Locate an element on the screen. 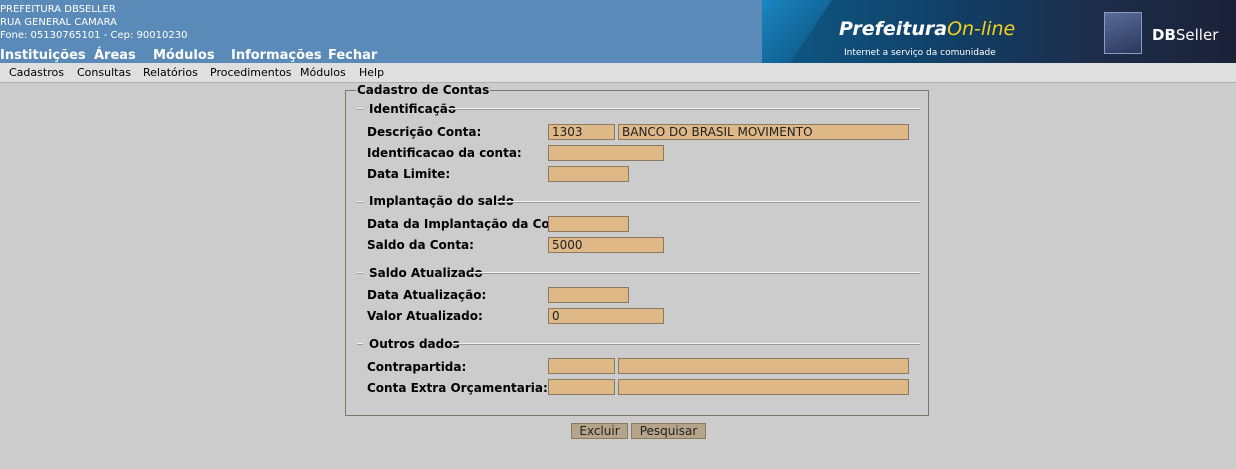  conta-extra-label: Conta Extra Orçamentaria: is located at coordinates (457, 388).